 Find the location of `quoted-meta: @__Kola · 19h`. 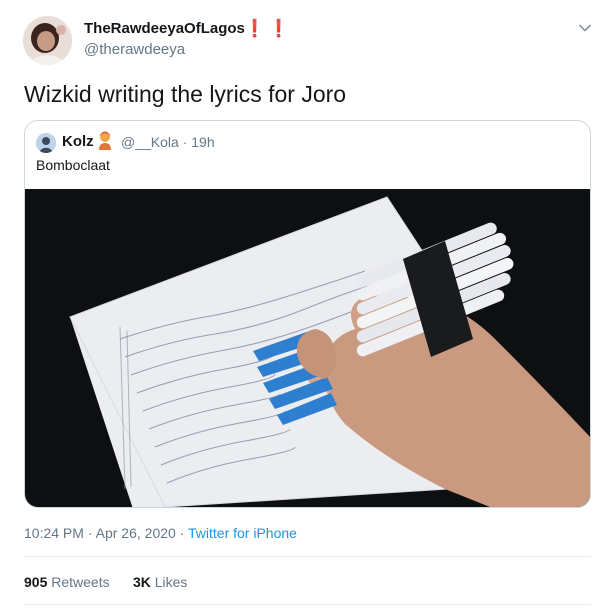

quoted-meta: @__Kola · 19h is located at coordinates (168, 142).